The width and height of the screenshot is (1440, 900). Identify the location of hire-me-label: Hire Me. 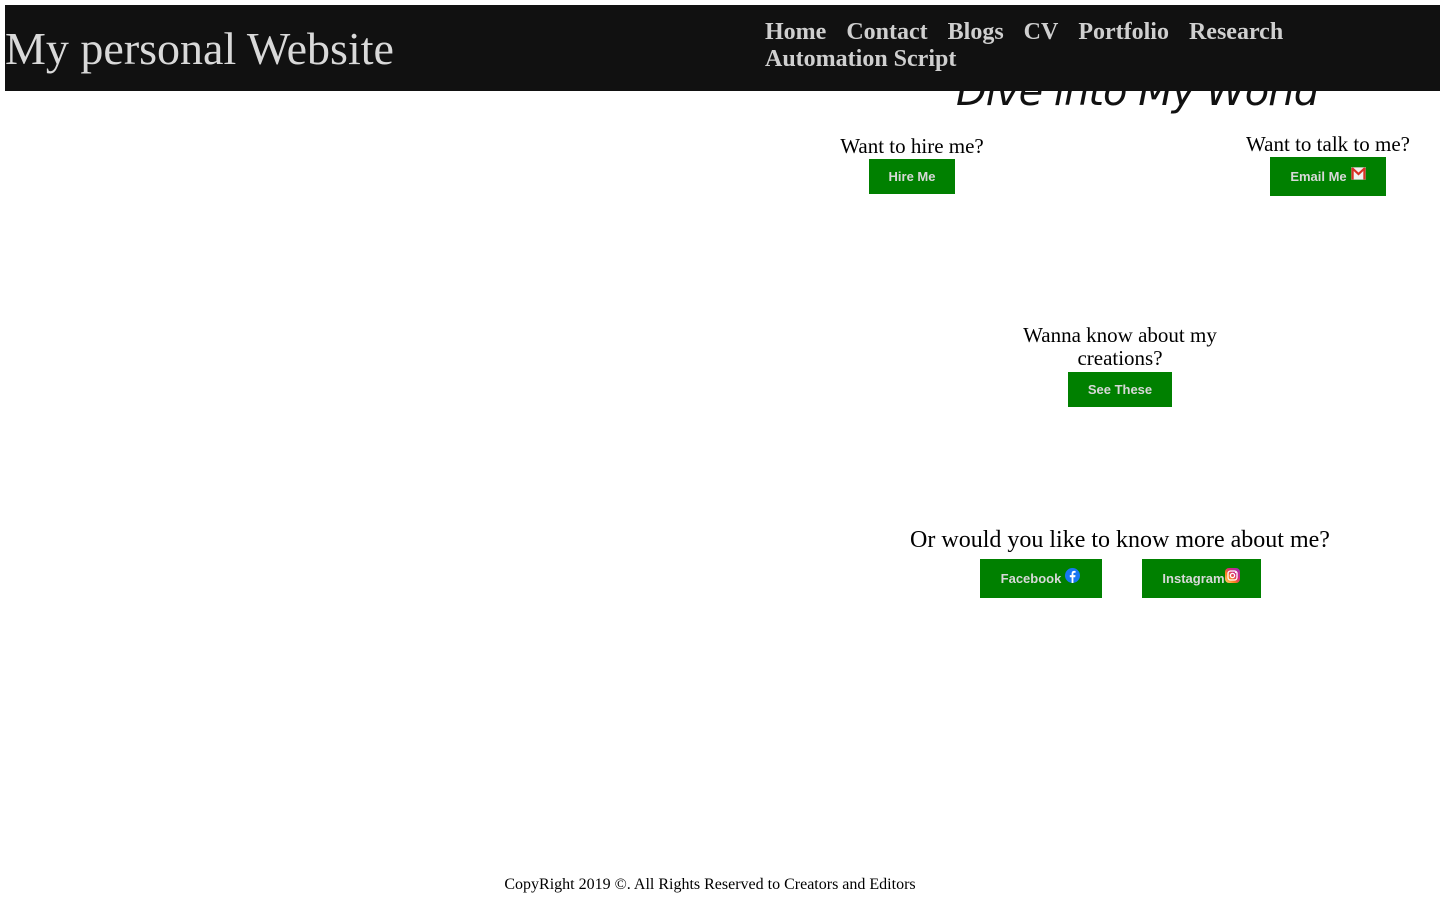
(912, 176).